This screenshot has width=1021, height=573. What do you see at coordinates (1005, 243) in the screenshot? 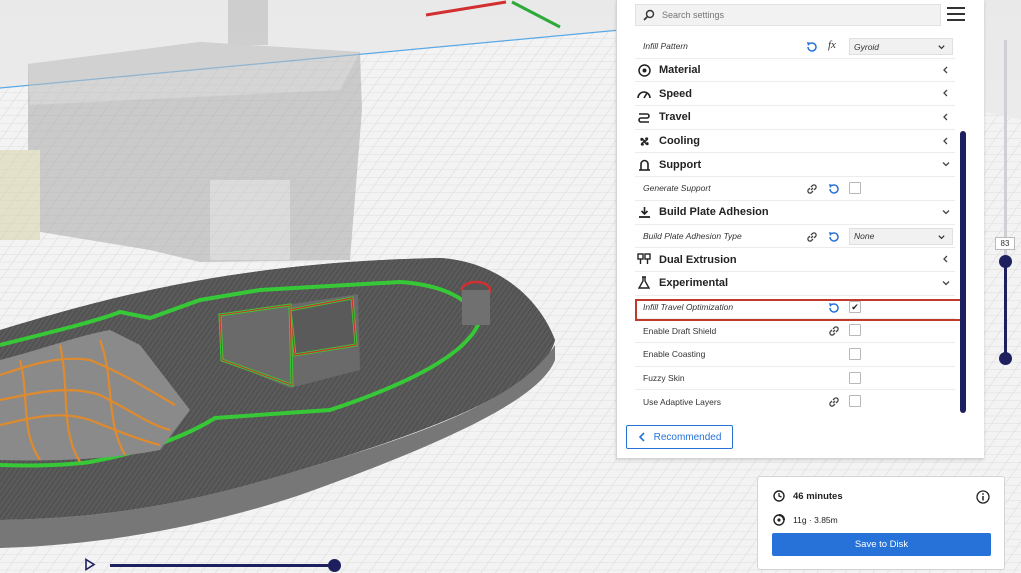
I see `current-layer-value: 83` at bounding box center [1005, 243].